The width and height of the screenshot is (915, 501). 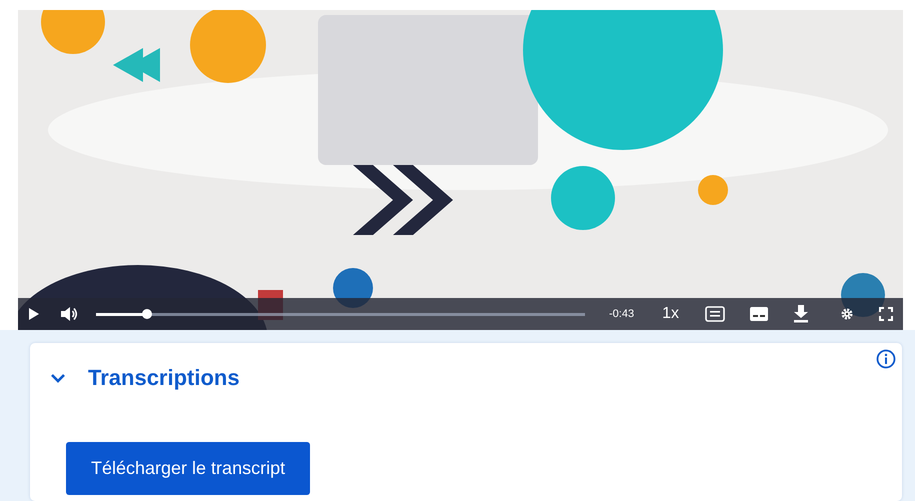 What do you see at coordinates (886, 359) in the screenshot?
I see `info-icon` at bounding box center [886, 359].